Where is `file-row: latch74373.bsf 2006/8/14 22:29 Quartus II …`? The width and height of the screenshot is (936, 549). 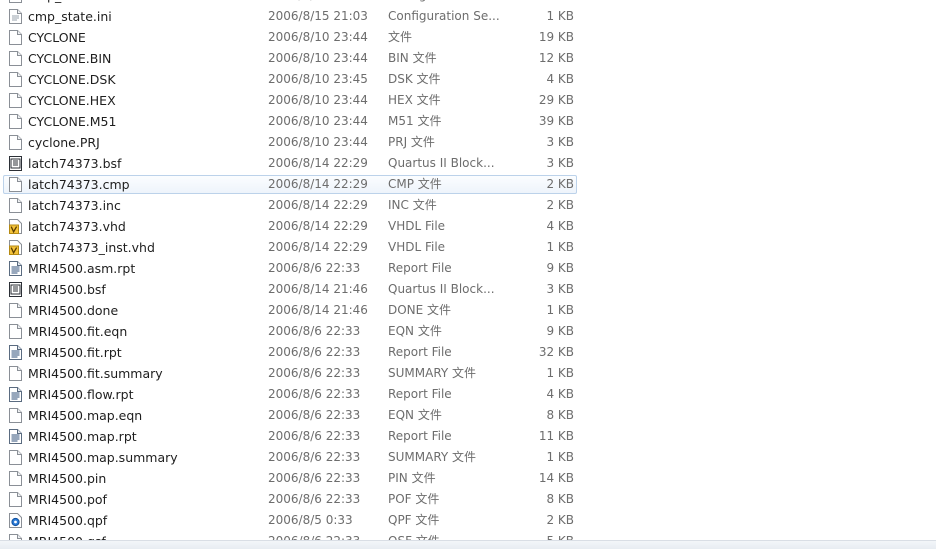 file-row: latch74373.bsf 2006/8/14 22:29 Quartus II … is located at coordinates (468, 163).